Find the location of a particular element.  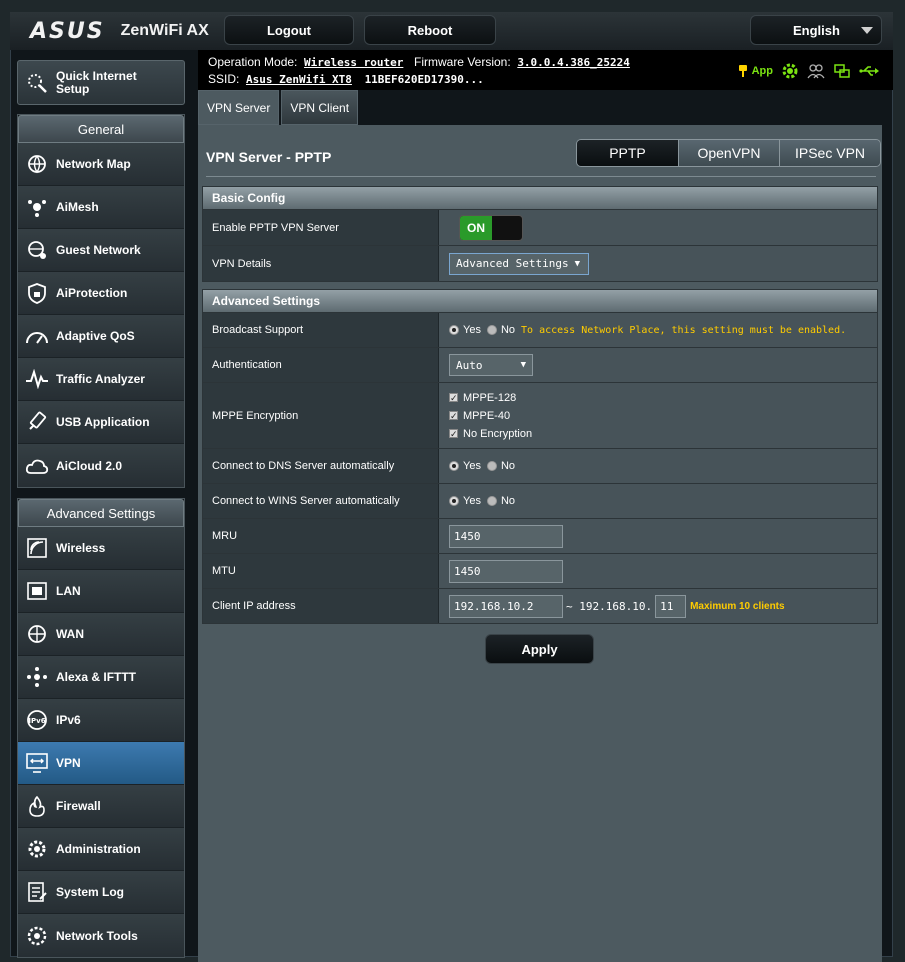

tab-vpn-server: VPN Server is located at coordinates (239, 107).